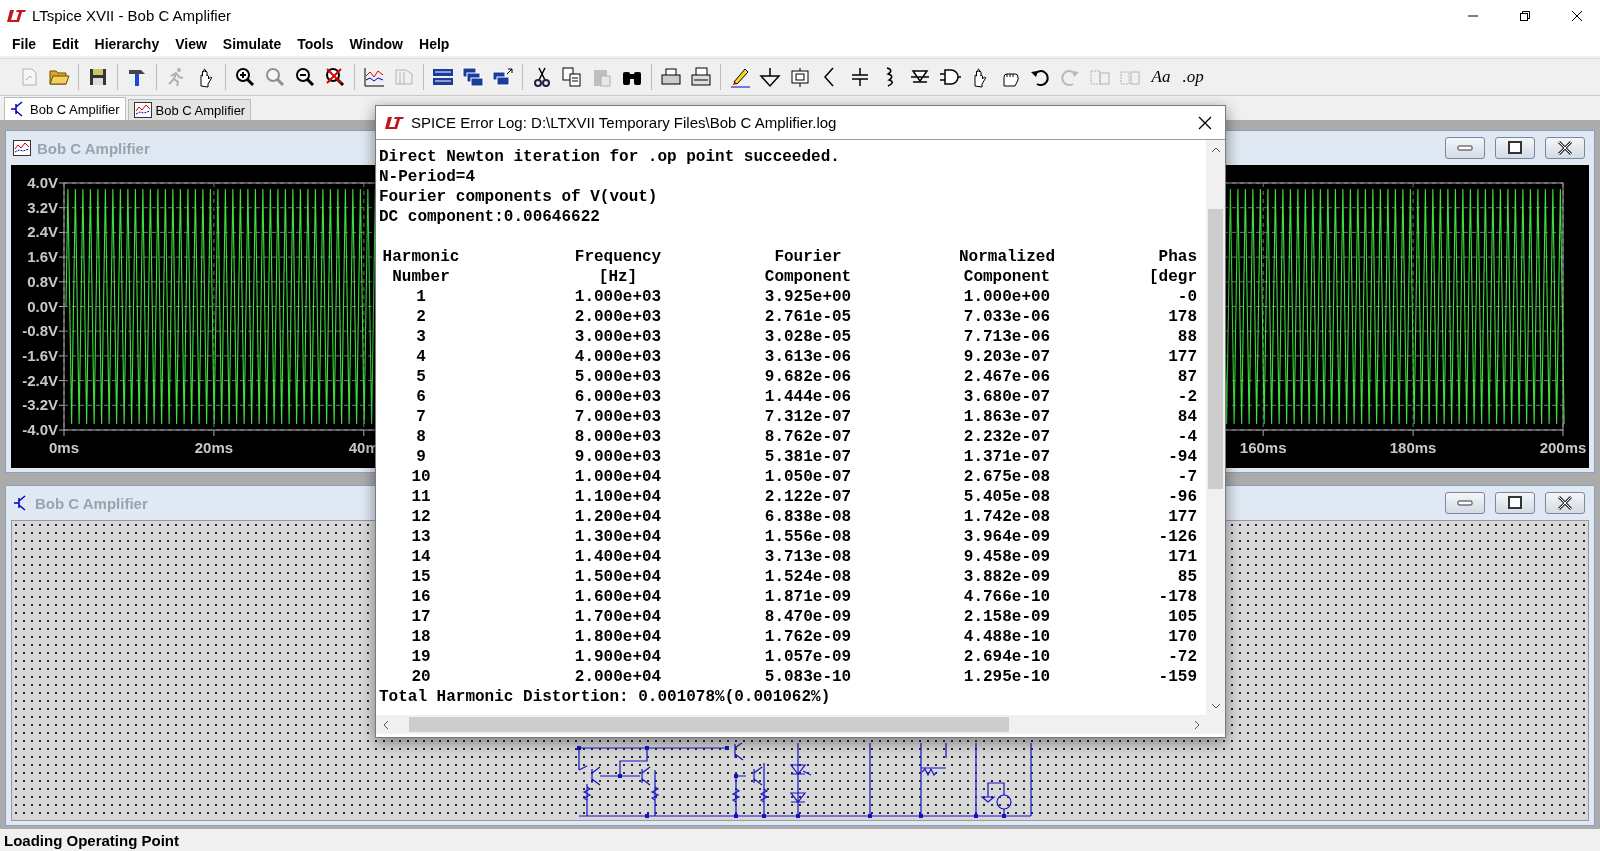  What do you see at coordinates (42, 232) in the screenshot?
I see `axis-tick-label: 2.4V` at bounding box center [42, 232].